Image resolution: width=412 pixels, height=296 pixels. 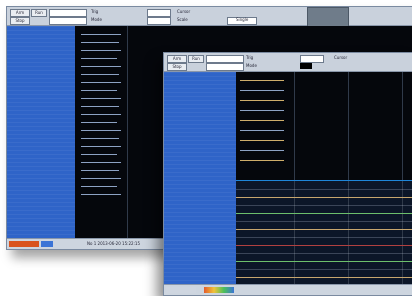 I want to click on mode-indicator, so click(x=47, y=244).